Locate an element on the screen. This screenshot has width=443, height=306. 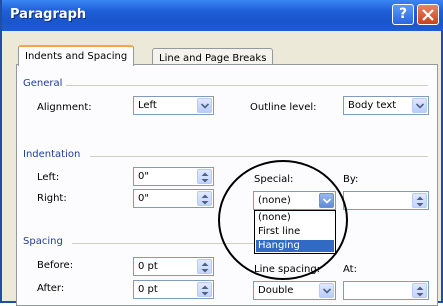
spacing-heading: Spacing is located at coordinates (43, 241).